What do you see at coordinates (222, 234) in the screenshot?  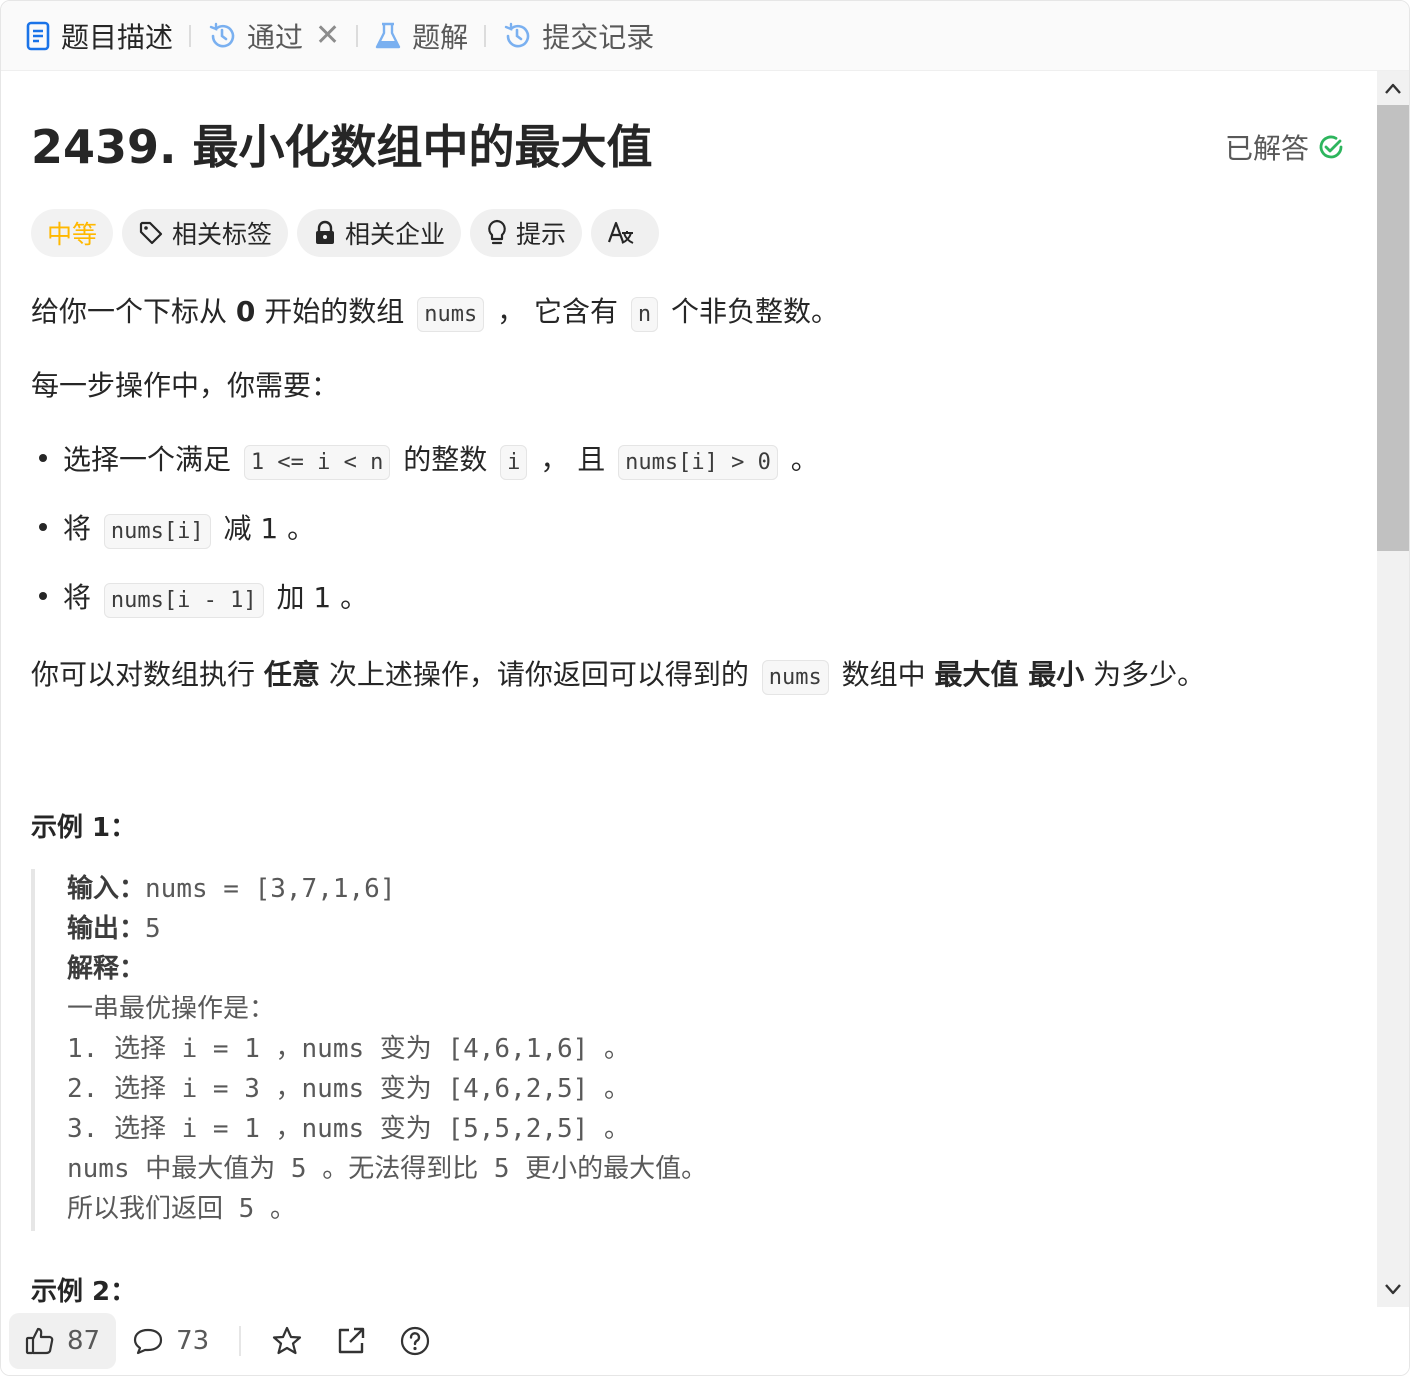 I see `related-tags-label: 相关标签` at bounding box center [222, 234].